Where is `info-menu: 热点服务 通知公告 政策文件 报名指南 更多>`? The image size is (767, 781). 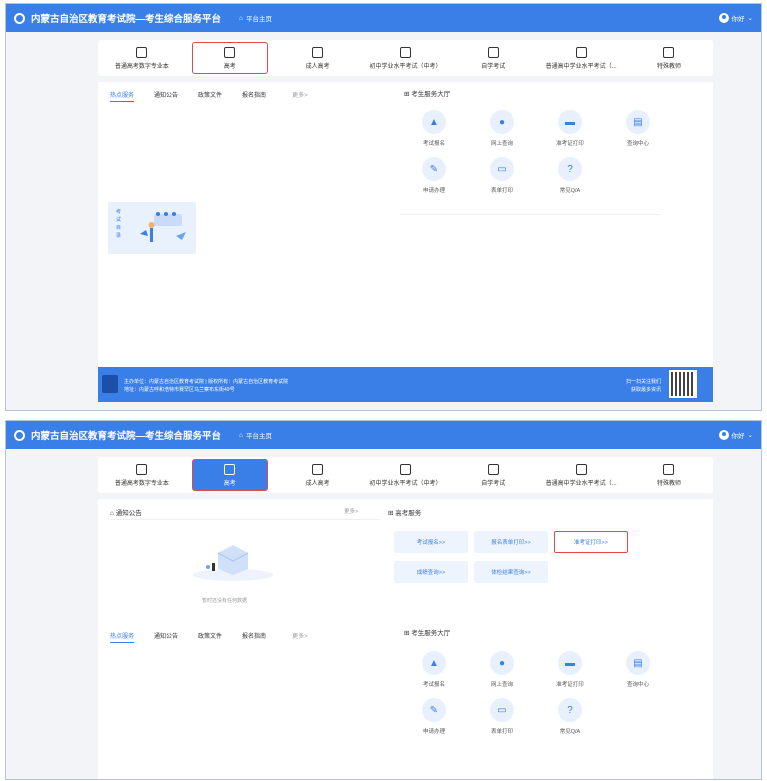 info-menu: 热点服务 通知公告 政策文件 报名指南 更多> is located at coordinates (209, 636).